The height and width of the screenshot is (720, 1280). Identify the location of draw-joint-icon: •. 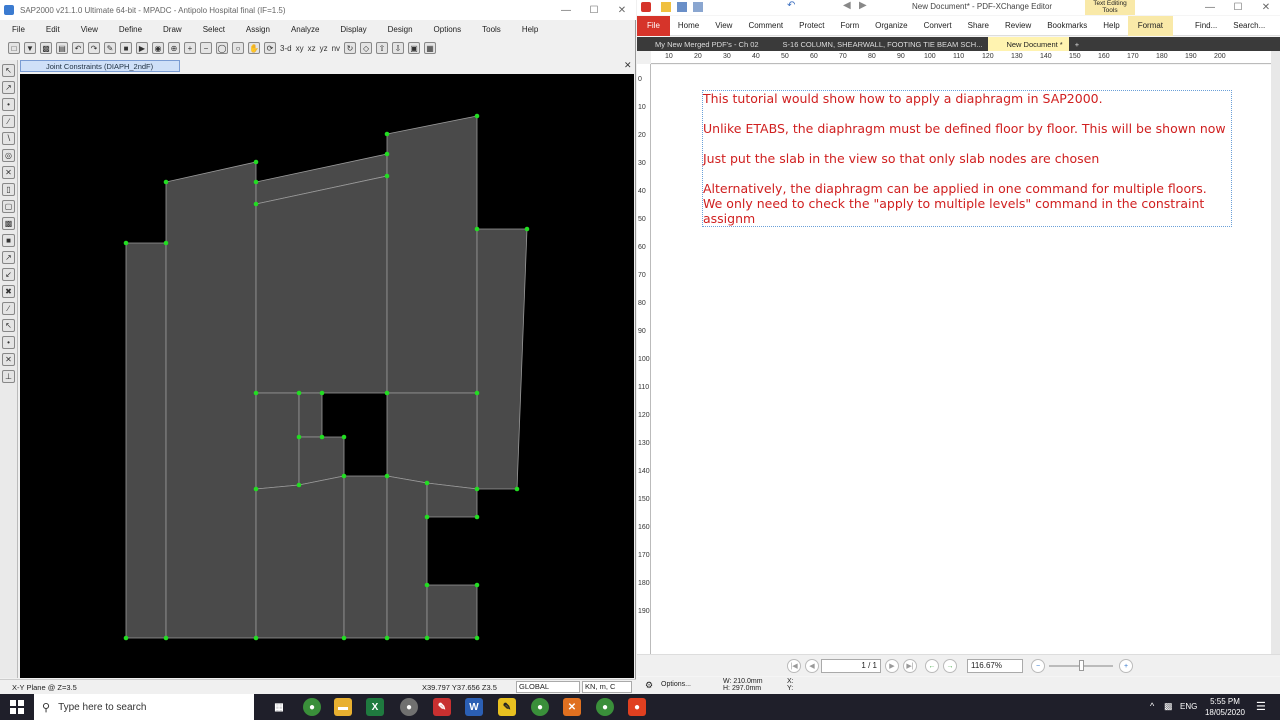
(8, 104).